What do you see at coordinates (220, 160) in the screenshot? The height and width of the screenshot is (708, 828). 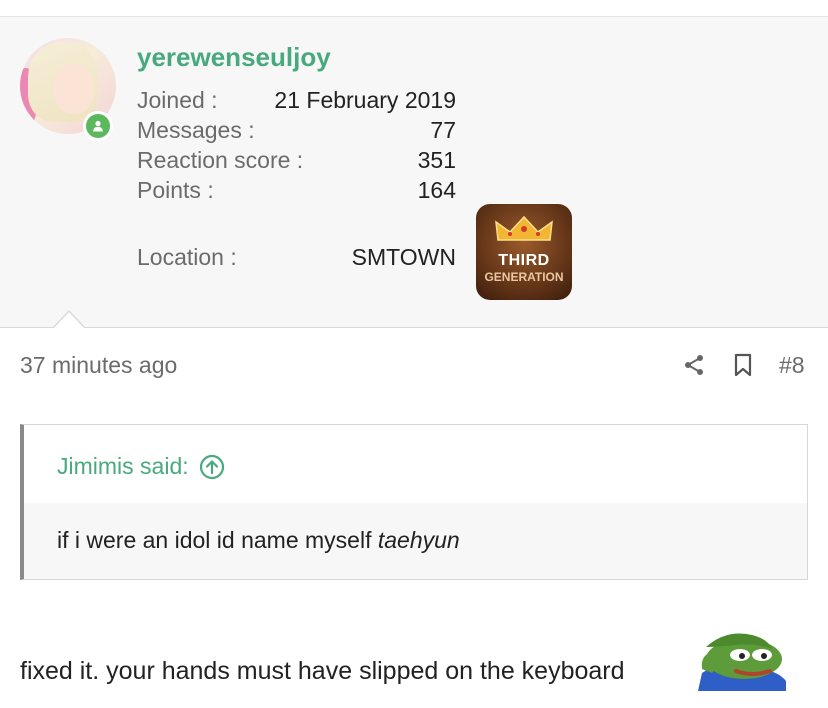 I see `reaction-score-label: Reaction score :` at bounding box center [220, 160].